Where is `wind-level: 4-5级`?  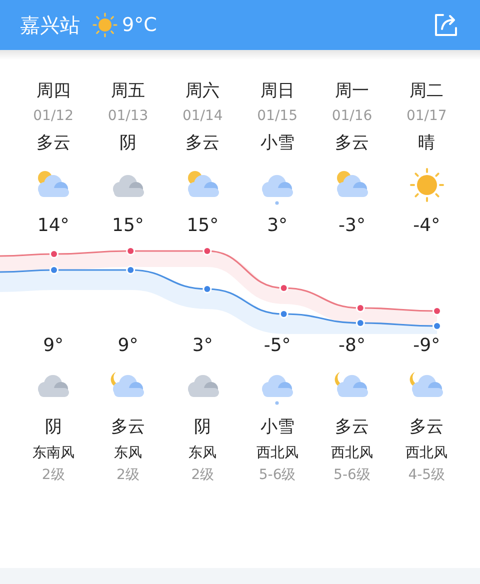
wind-level: 4-5级 is located at coordinates (427, 475).